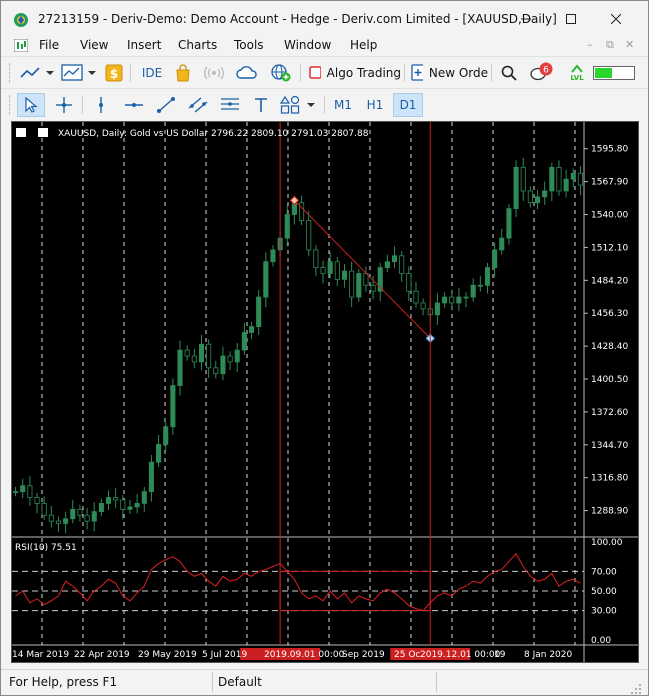 The image size is (649, 696). Describe the element at coordinates (101, 105) in the screenshot. I see `vertical-line-tool-button` at that location.